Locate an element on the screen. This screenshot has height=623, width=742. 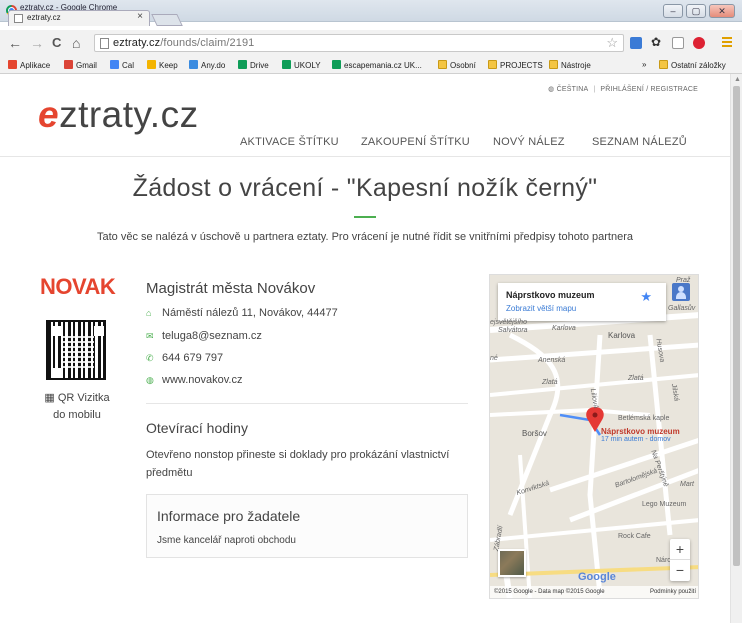
tab-title: eztraty.cz is located at coordinates (44, 17).